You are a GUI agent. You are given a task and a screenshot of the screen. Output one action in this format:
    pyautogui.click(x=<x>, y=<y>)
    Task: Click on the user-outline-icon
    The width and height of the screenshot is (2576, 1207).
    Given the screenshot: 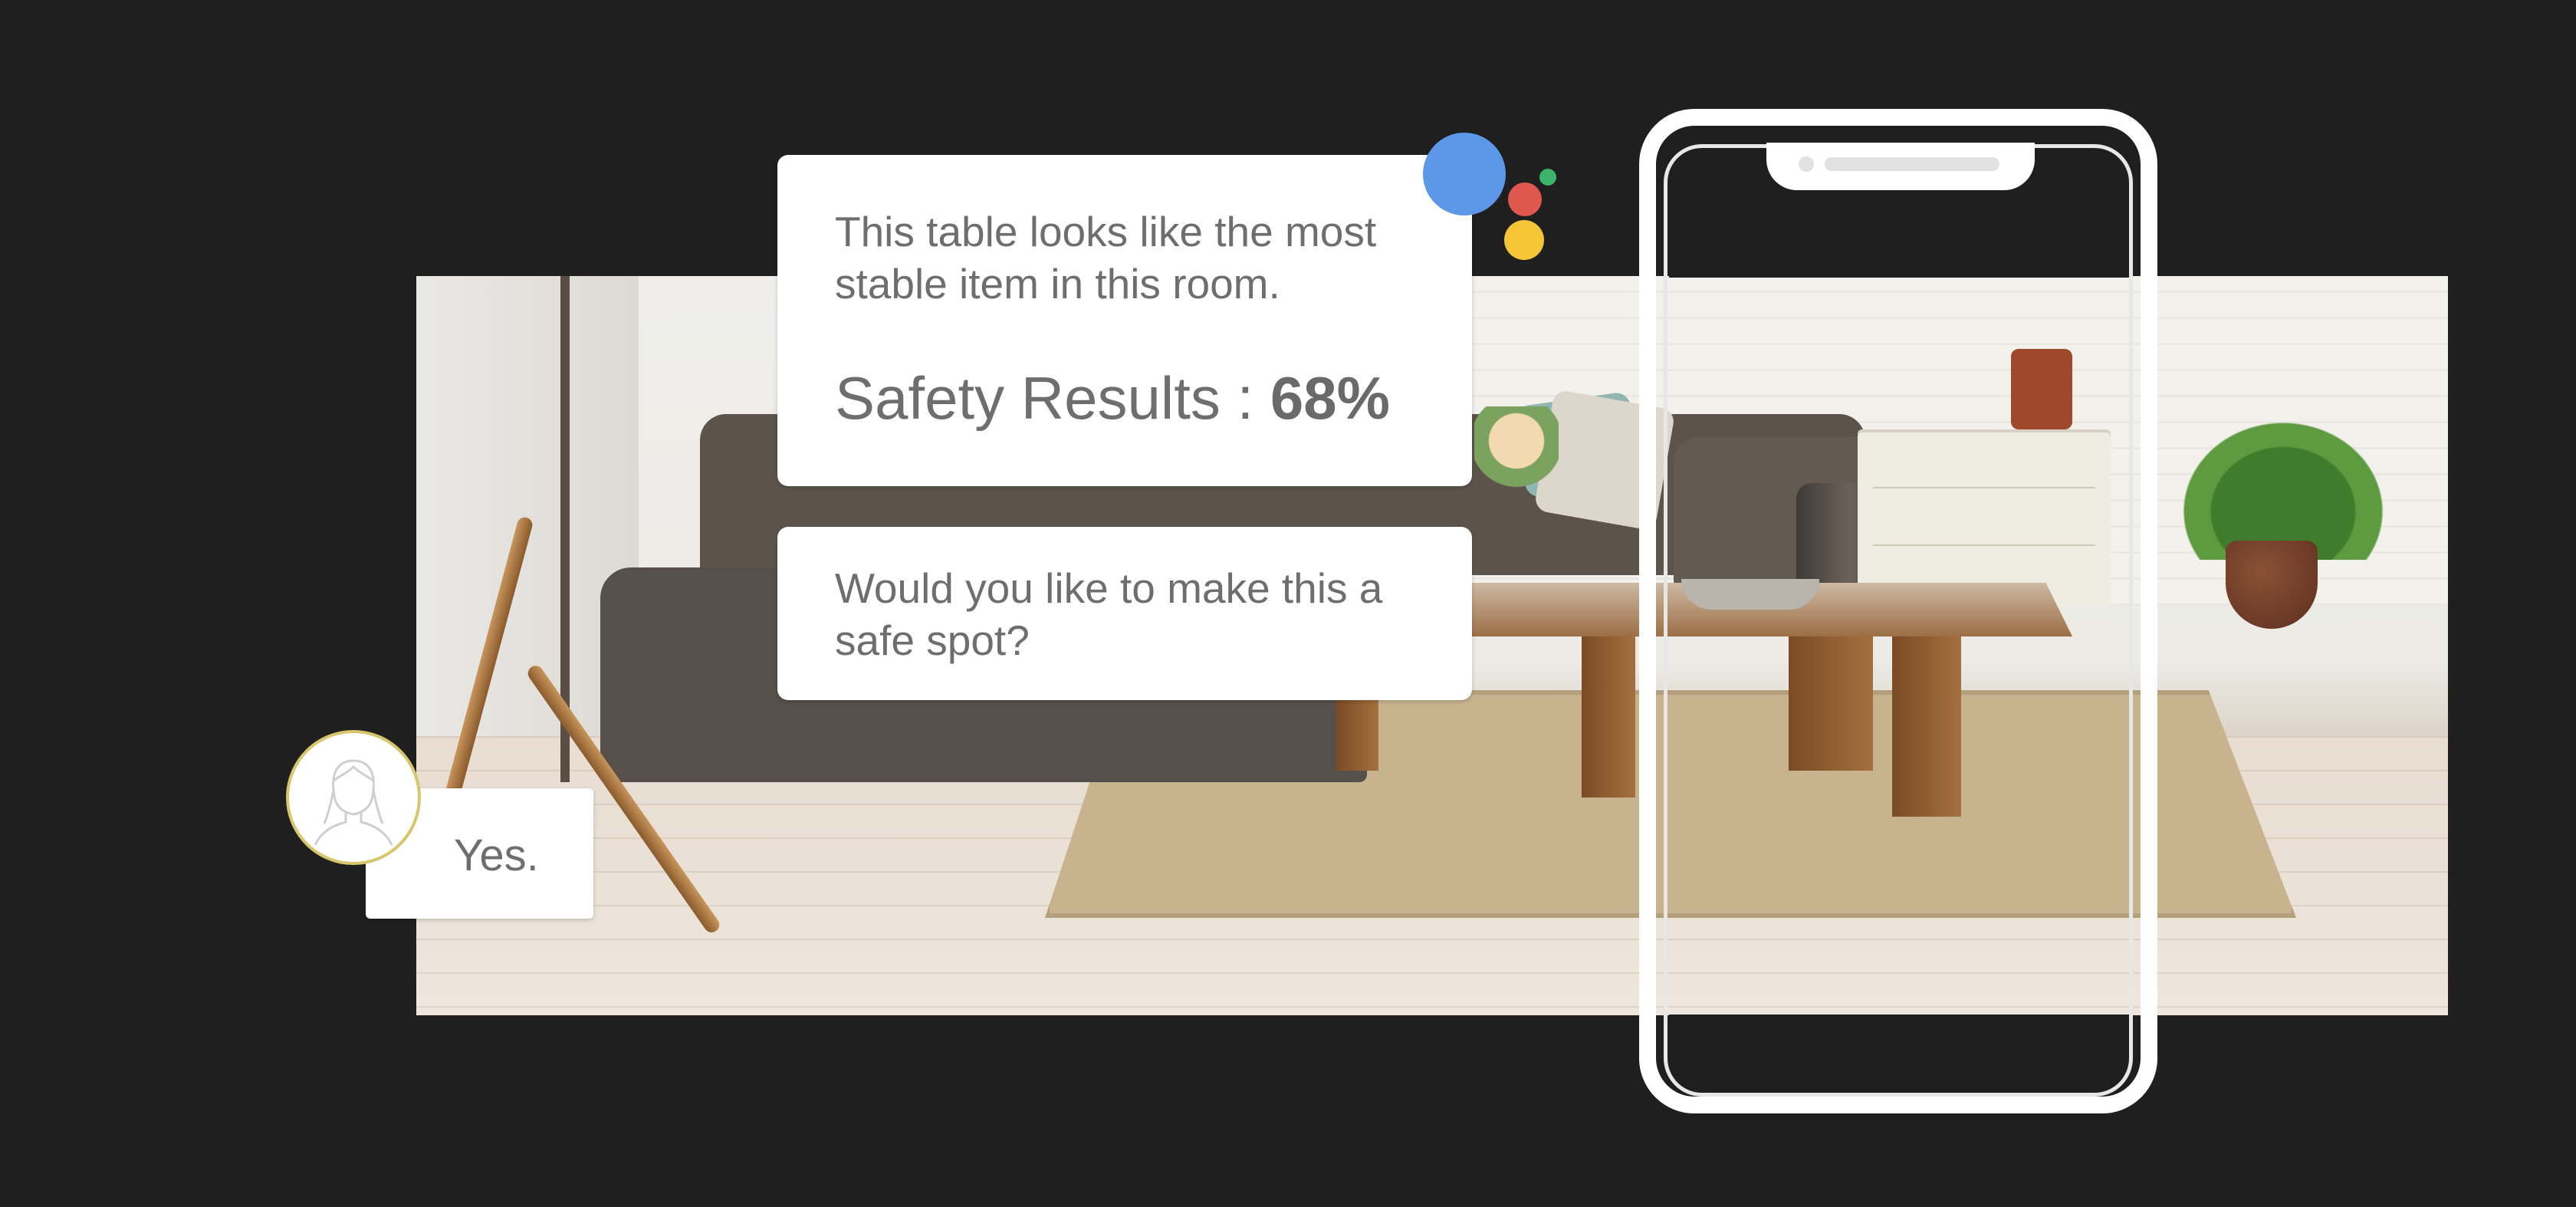 What is the action you would take?
    pyautogui.click(x=353, y=802)
    